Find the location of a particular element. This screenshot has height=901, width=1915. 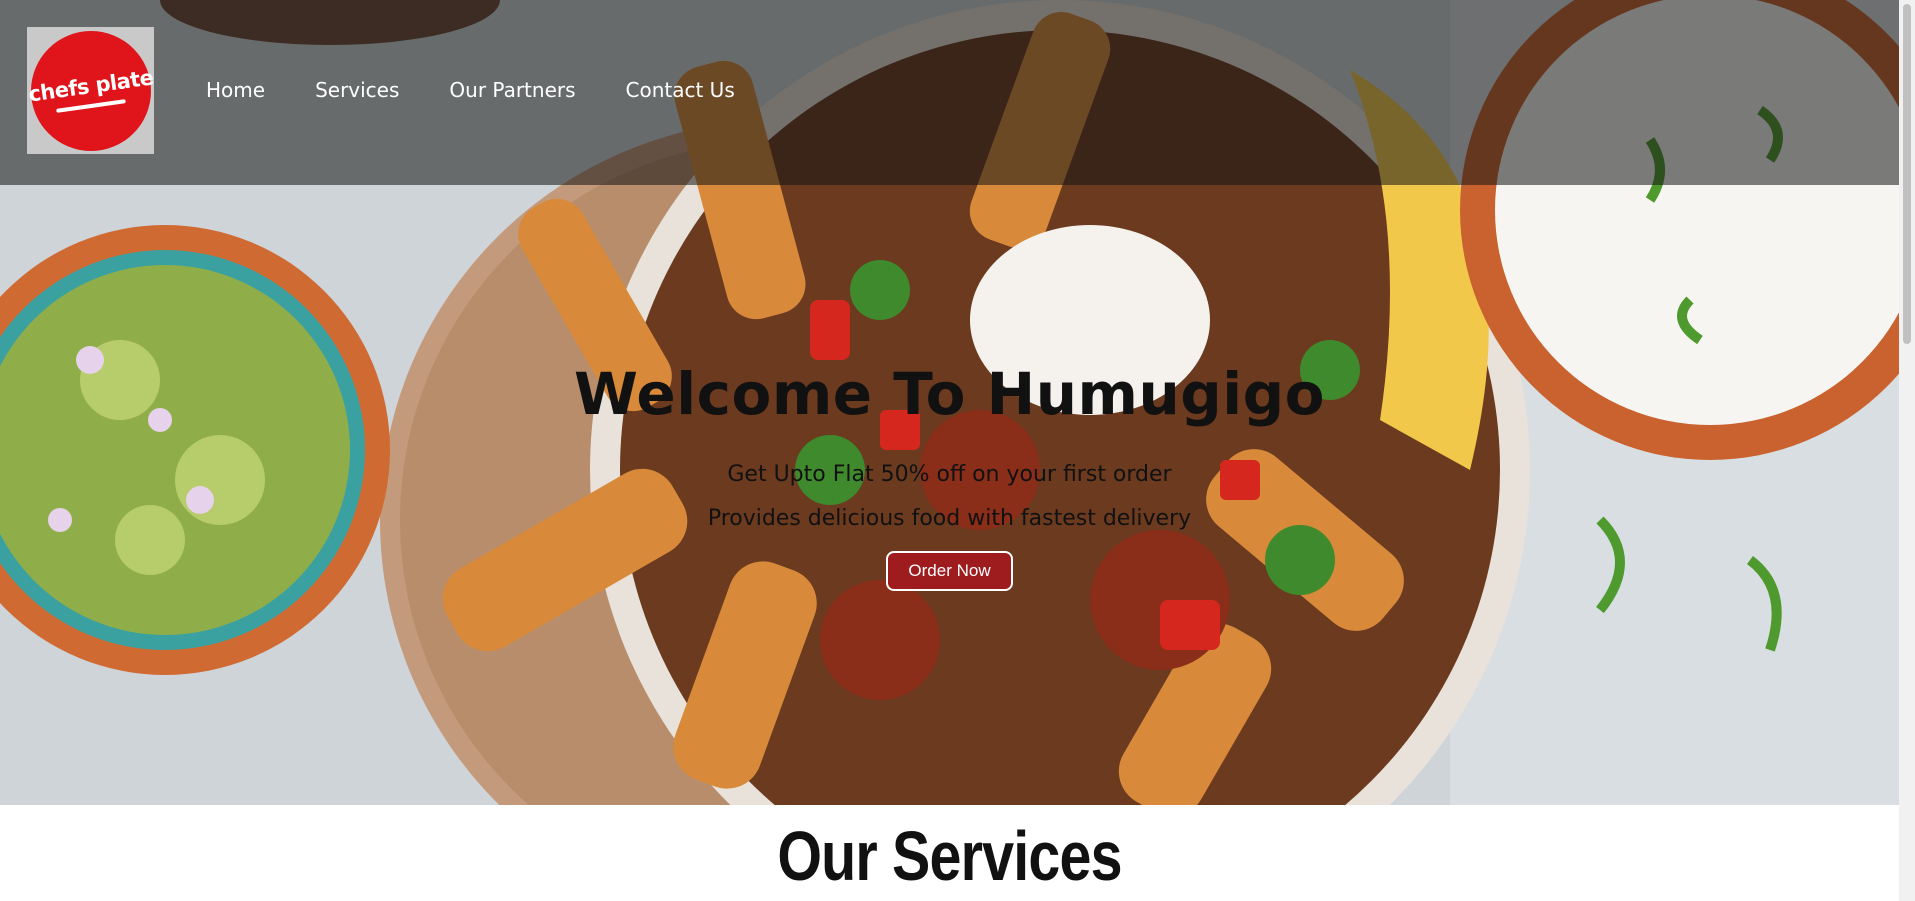

page-scrollbar is located at coordinates (1907, 450).